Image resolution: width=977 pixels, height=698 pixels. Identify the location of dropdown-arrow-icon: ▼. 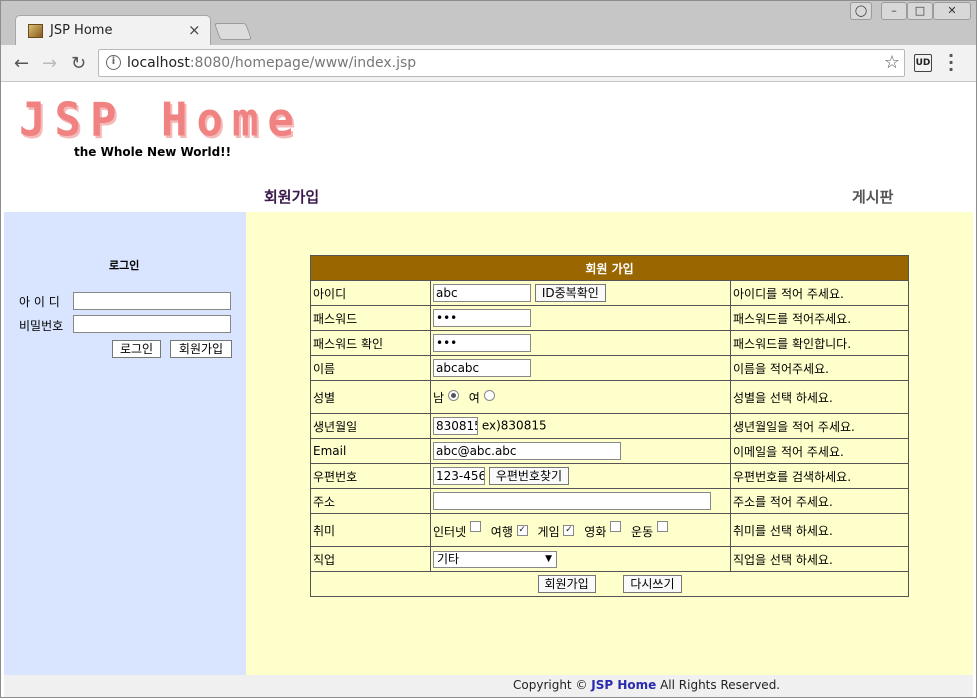
(548, 558).